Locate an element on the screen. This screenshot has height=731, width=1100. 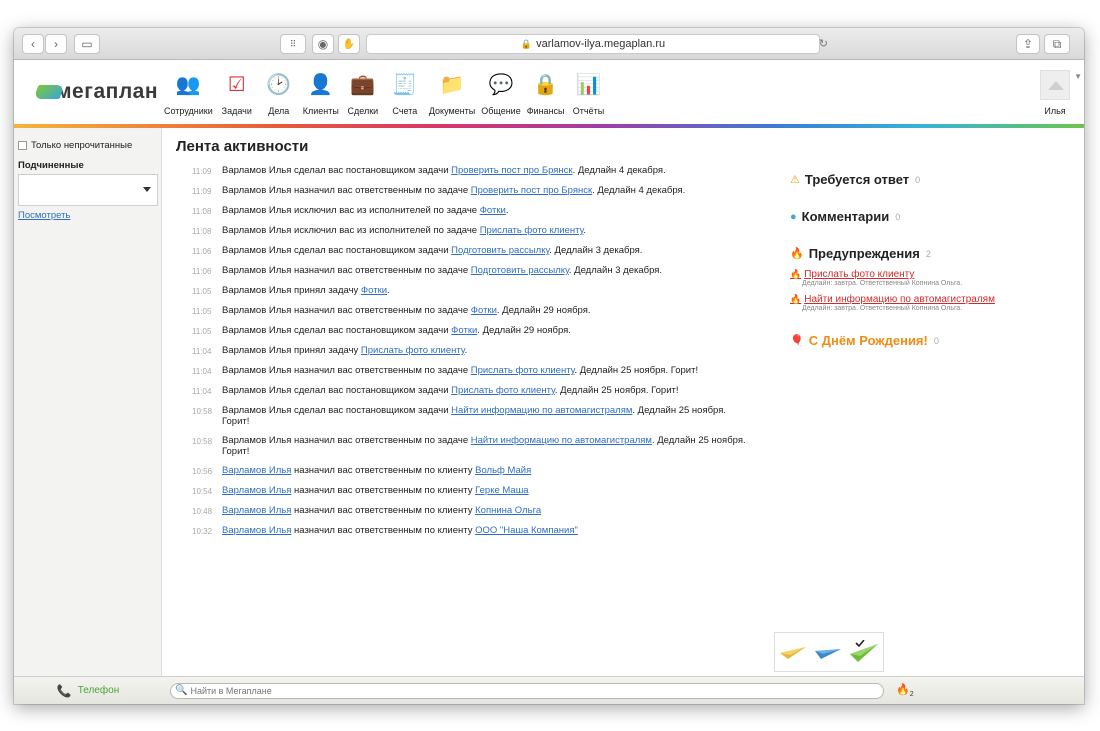
warning-link: 🔥 Прислать фото клиенту is located at coordinates (900, 274).